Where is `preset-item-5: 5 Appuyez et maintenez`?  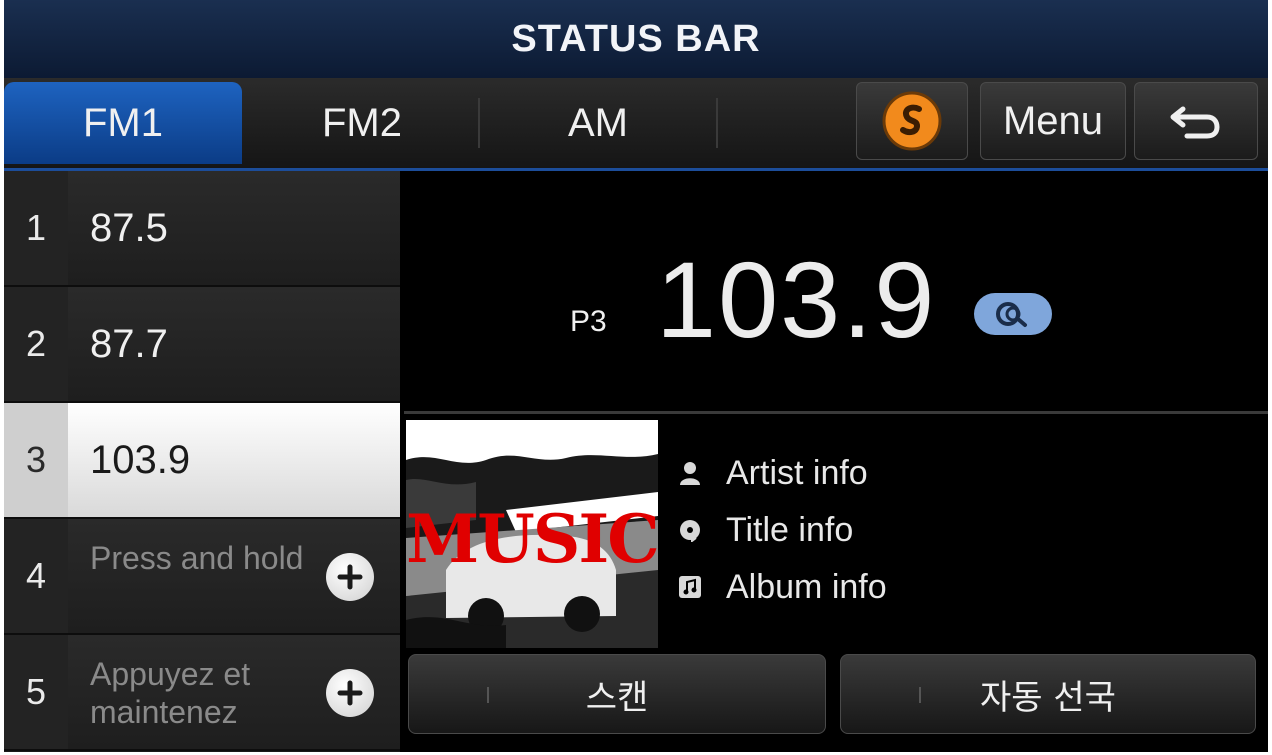 preset-item-5: 5 Appuyez et maintenez is located at coordinates (202, 693).